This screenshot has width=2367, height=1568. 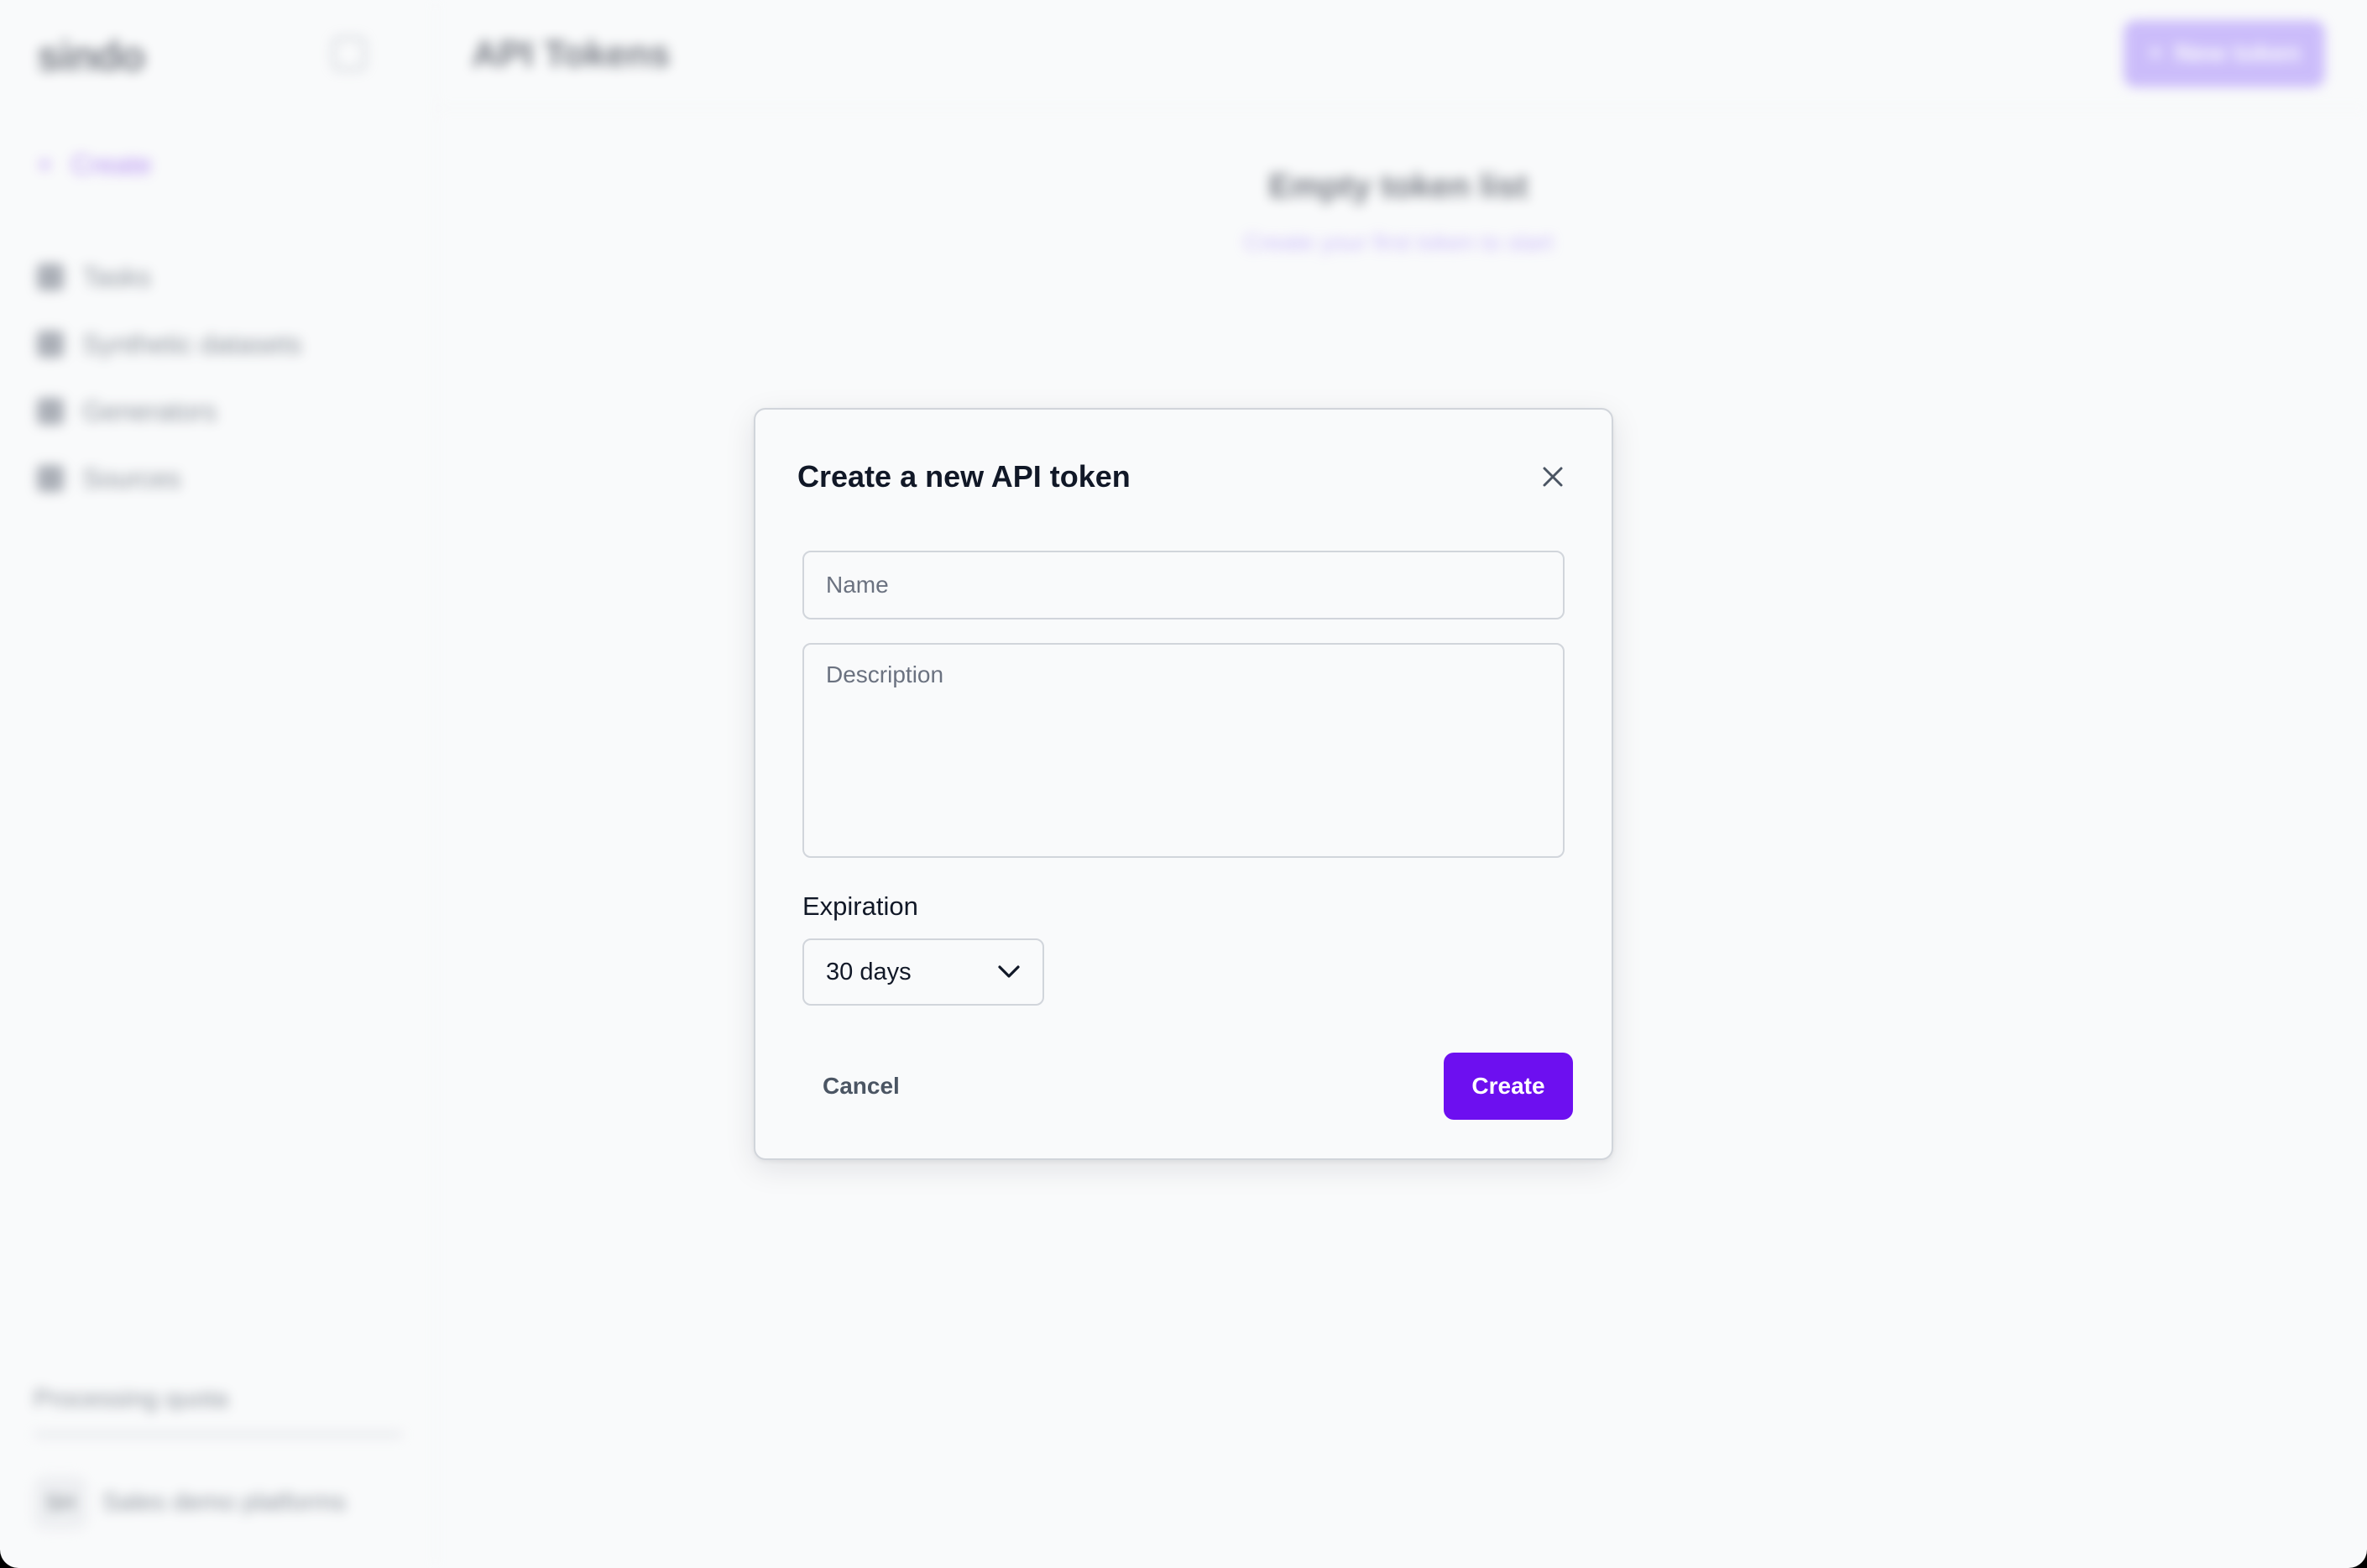 I want to click on sidebar-item-label: Generators, so click(x=149, y=411).